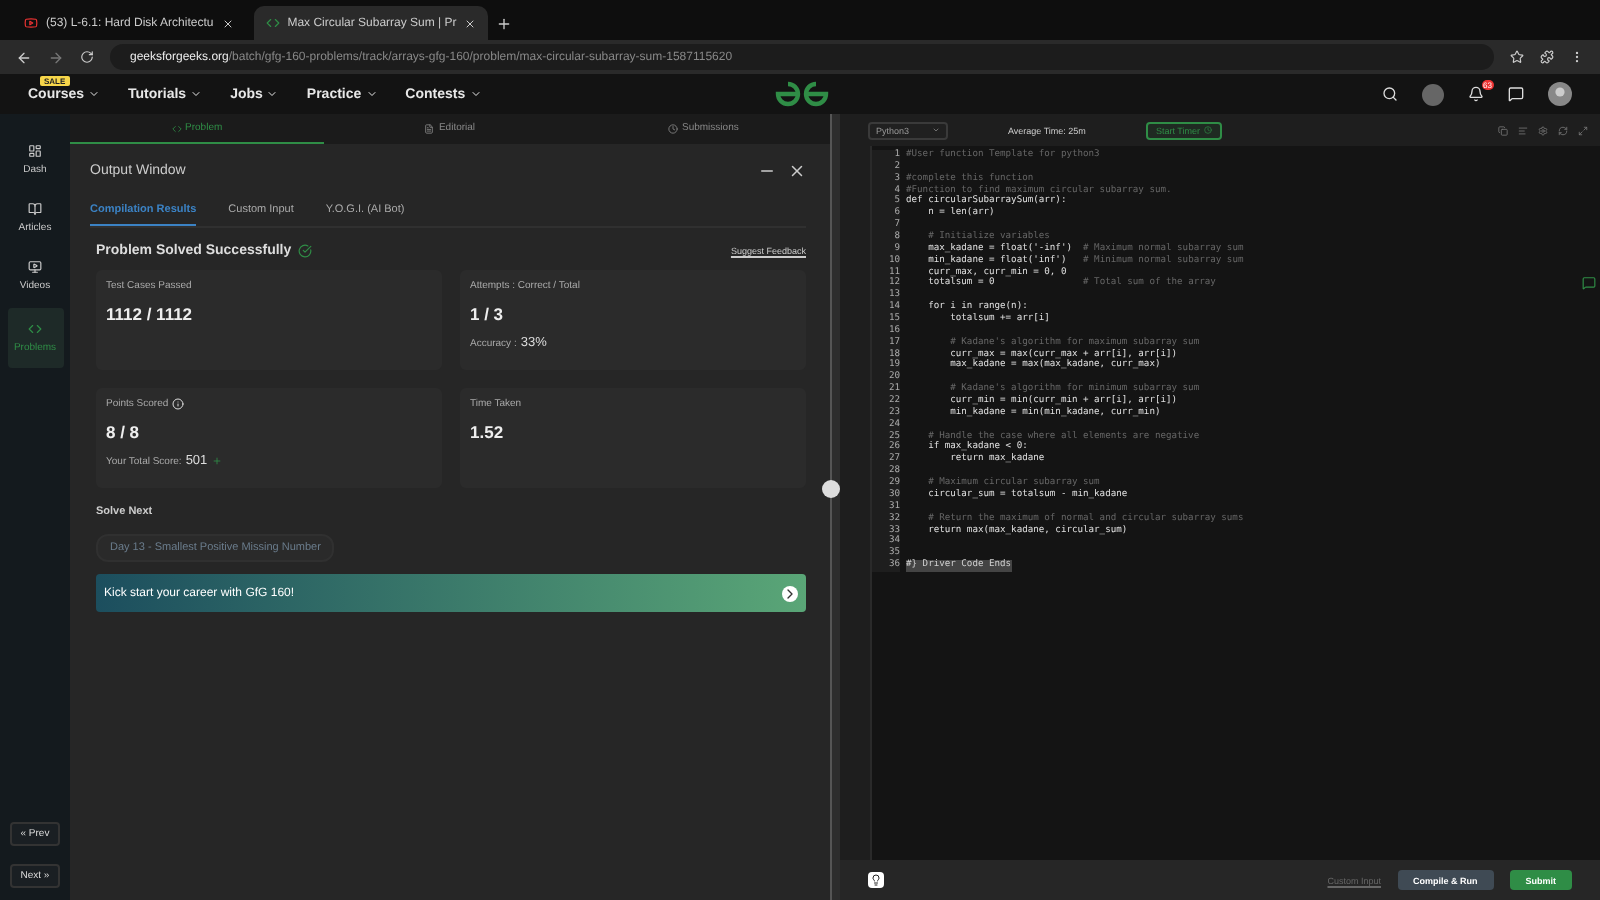  What do you see at coordinates (1433, 94) in the screenshot?
I see `avatar-icon` at bounding box center [1433, 94].